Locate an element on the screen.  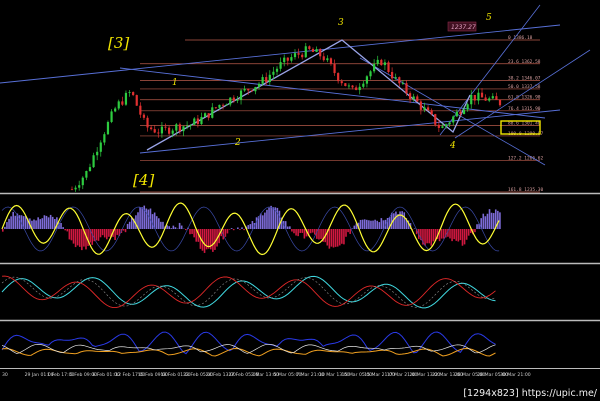
fib-label: 127.2 1266.62 is located at coordinates (526, 158).